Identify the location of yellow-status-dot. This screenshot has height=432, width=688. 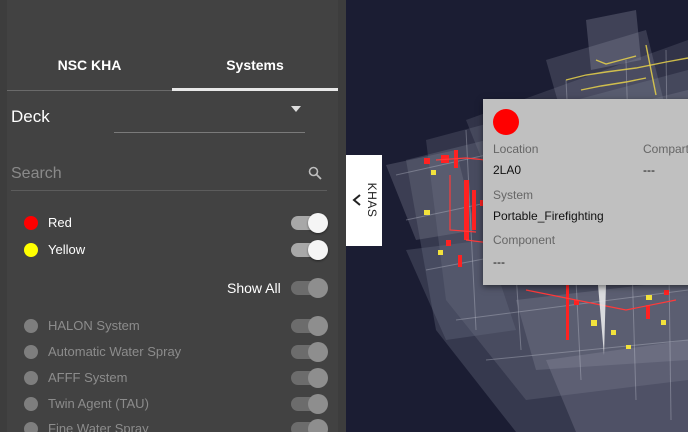
(31, 250).